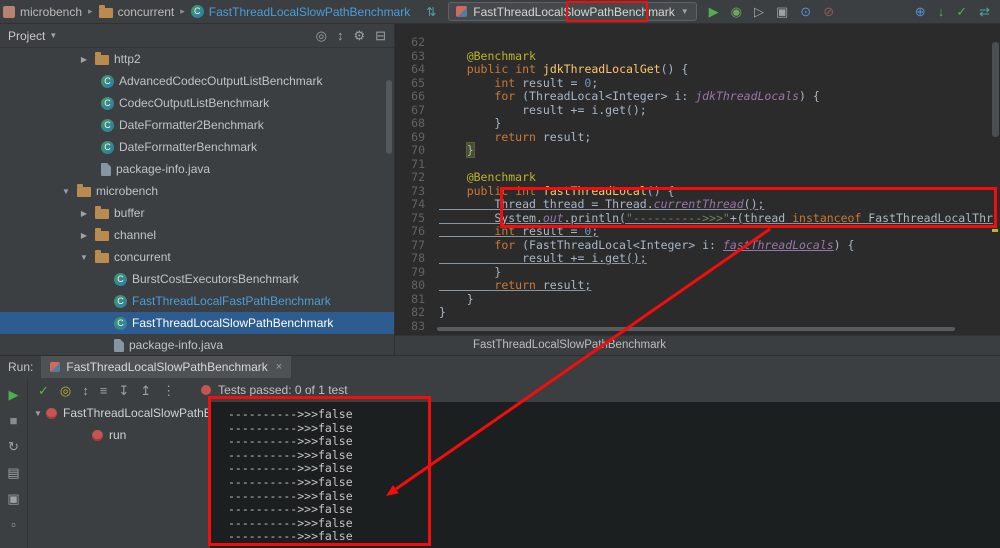 The image size is (1000, 548). I want to click on nav-arrows-icon: ⇅, so click(431, 12).